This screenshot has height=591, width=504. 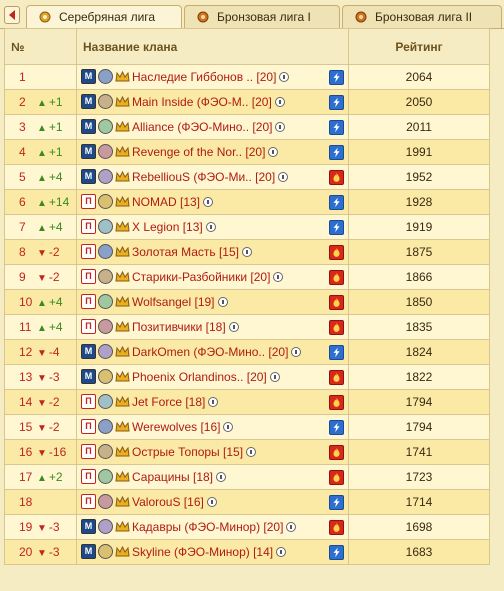 What do you see at coordinates (22, 77) in the screenshot?
I see `rank-number: 1` at bounding box center [22, 77].